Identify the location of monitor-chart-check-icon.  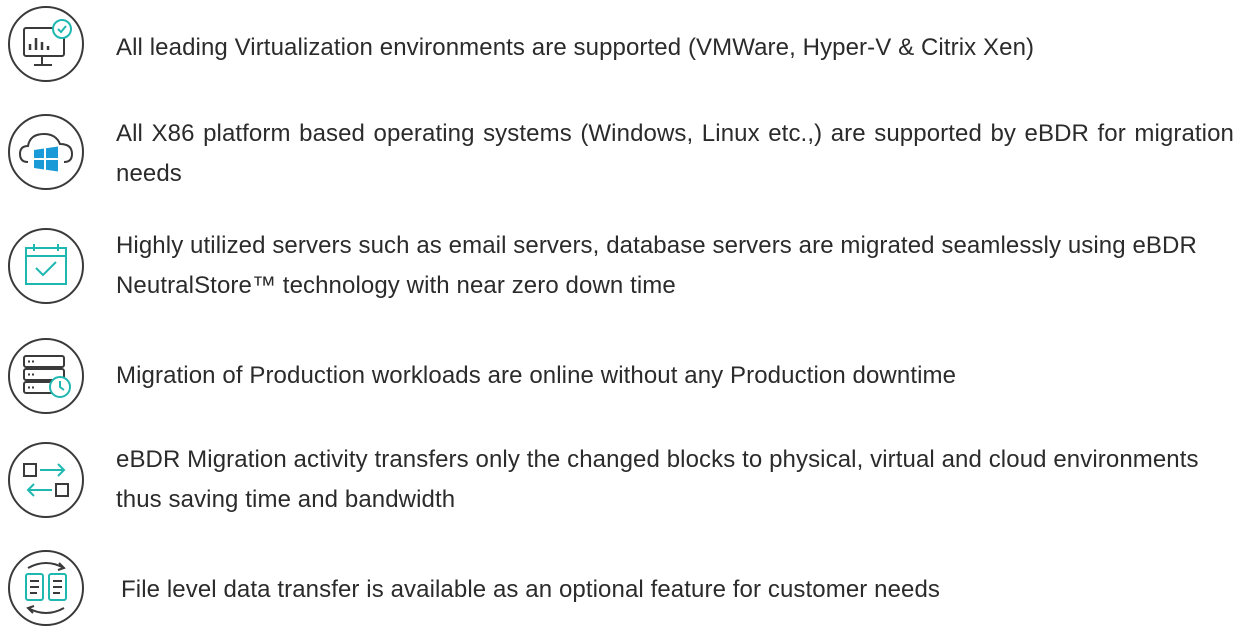
(46, 44).